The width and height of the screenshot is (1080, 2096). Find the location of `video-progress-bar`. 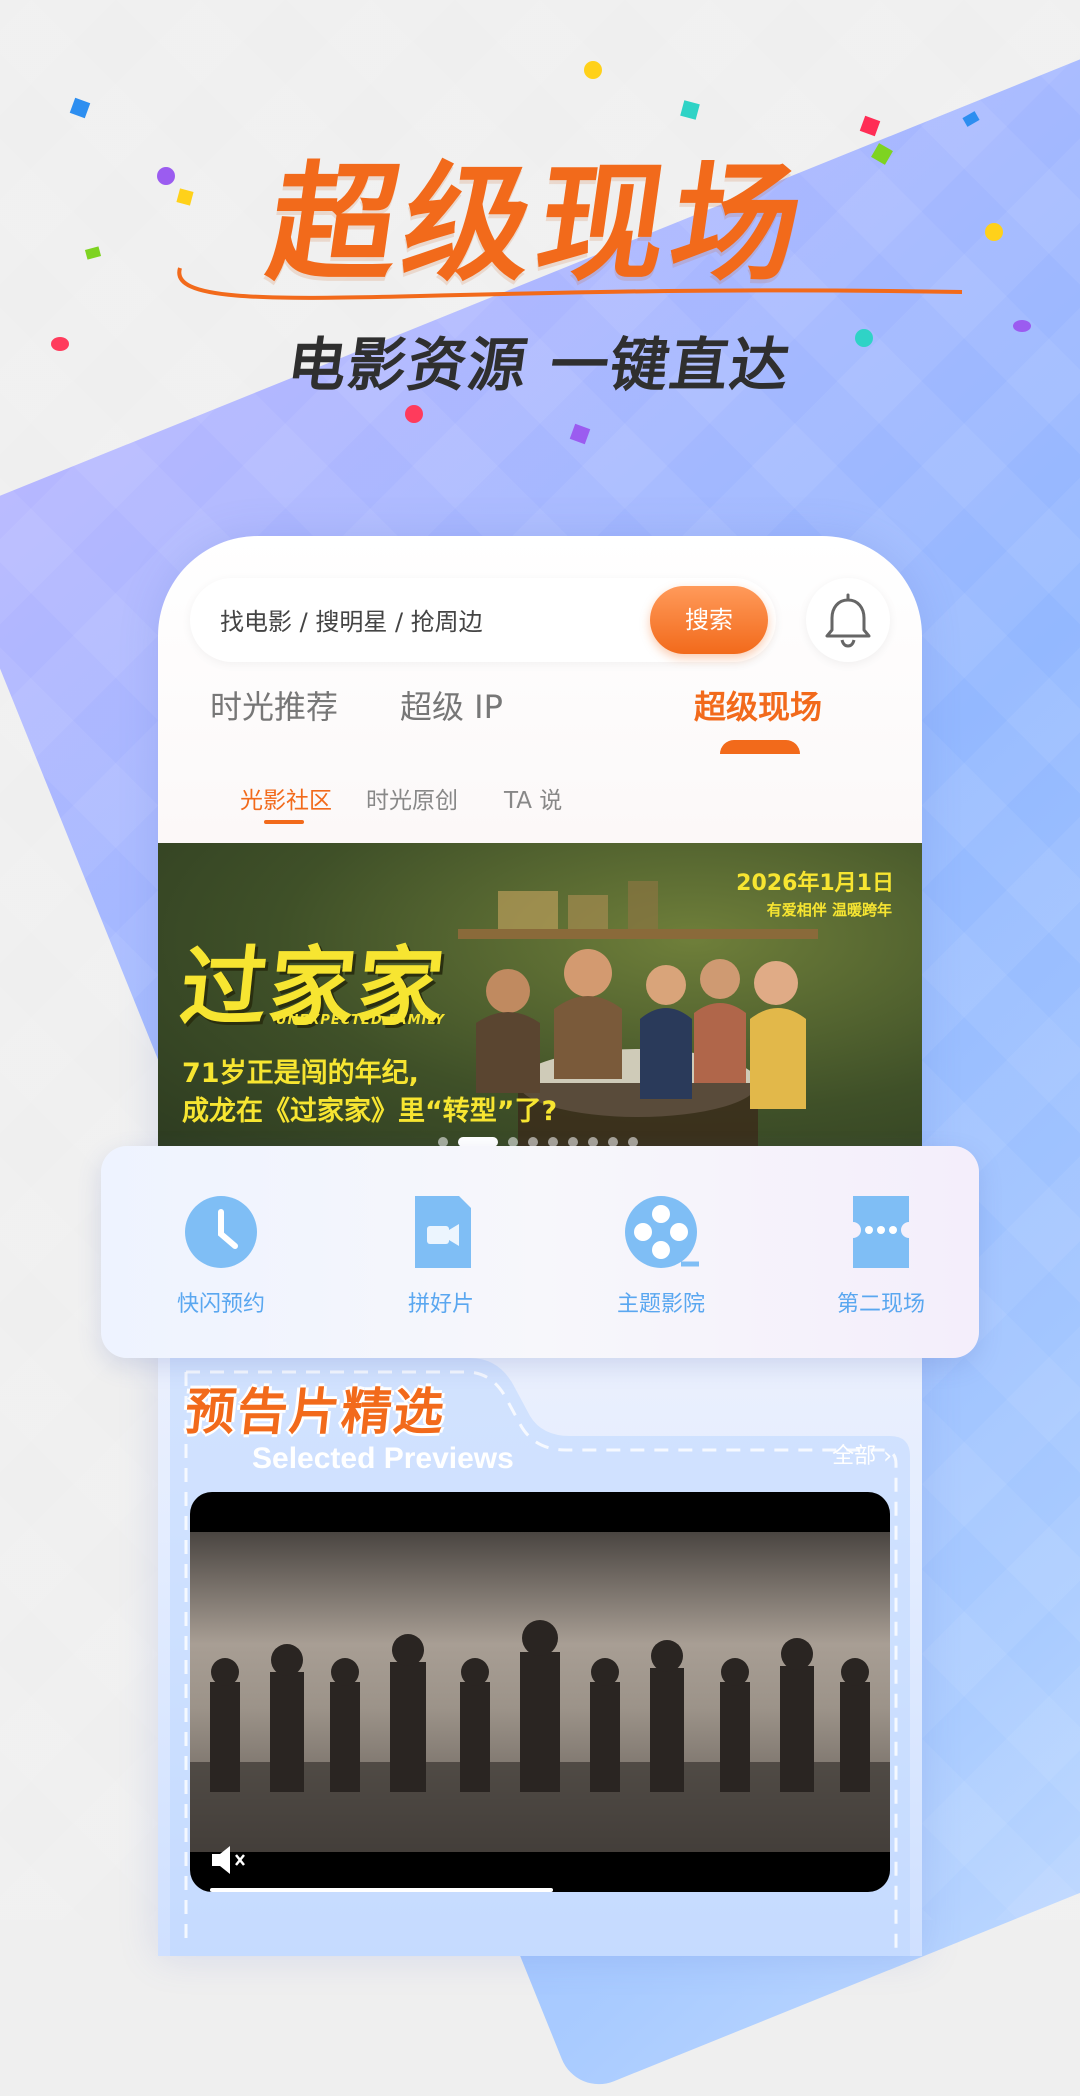

video-progress-bar is located at coordinates (381, 1890).